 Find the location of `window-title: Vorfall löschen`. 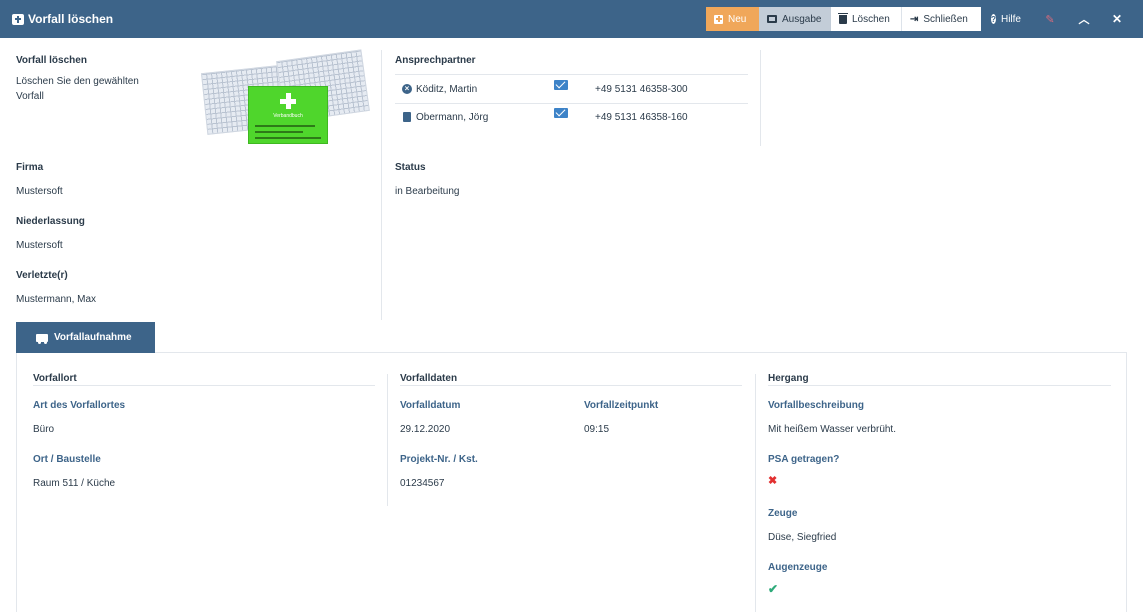

window-title: Vorfall löschen is located at coordinates (62, 19).